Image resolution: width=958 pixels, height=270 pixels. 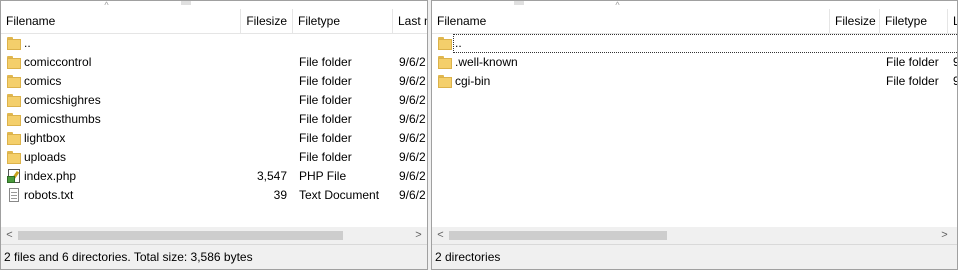 I want to click on remote-col-filename: Filename, so click(x=631, y=21).